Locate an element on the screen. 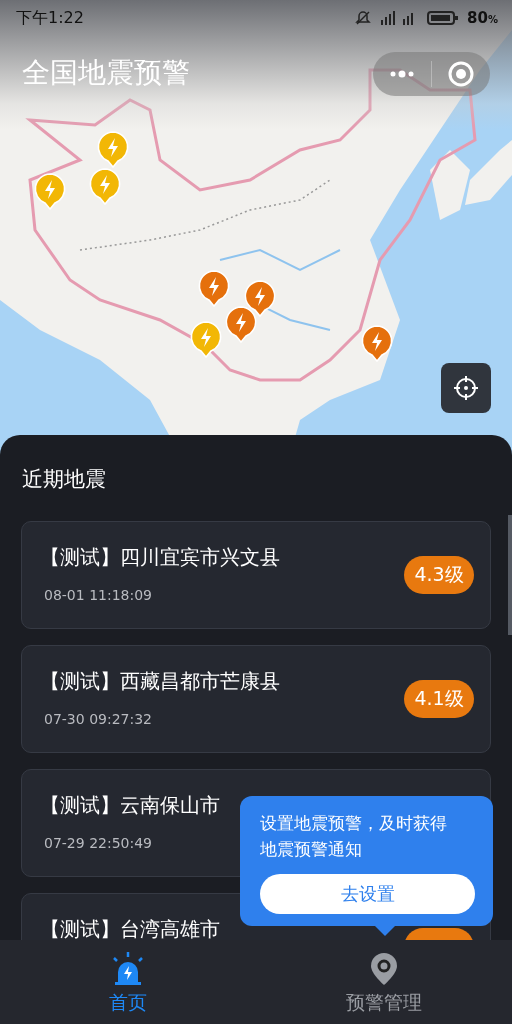  earthquake-title: 【测试】西藏昌都市芒康县 is located at coordinates (160, 681).